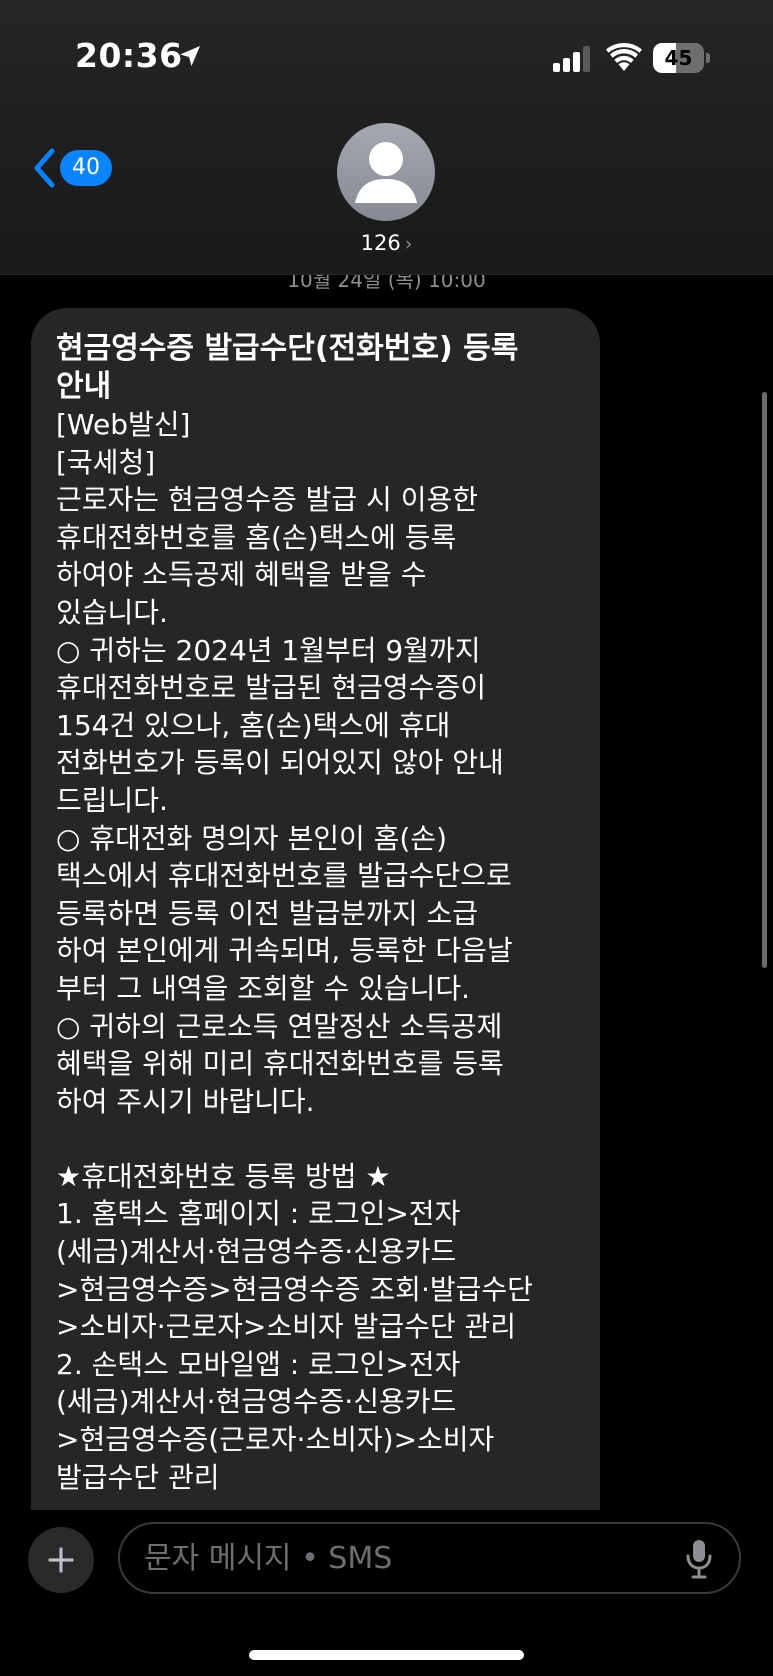 The image size is (773, 1676). I want to click on battery-body: 45, so click(678, 58).